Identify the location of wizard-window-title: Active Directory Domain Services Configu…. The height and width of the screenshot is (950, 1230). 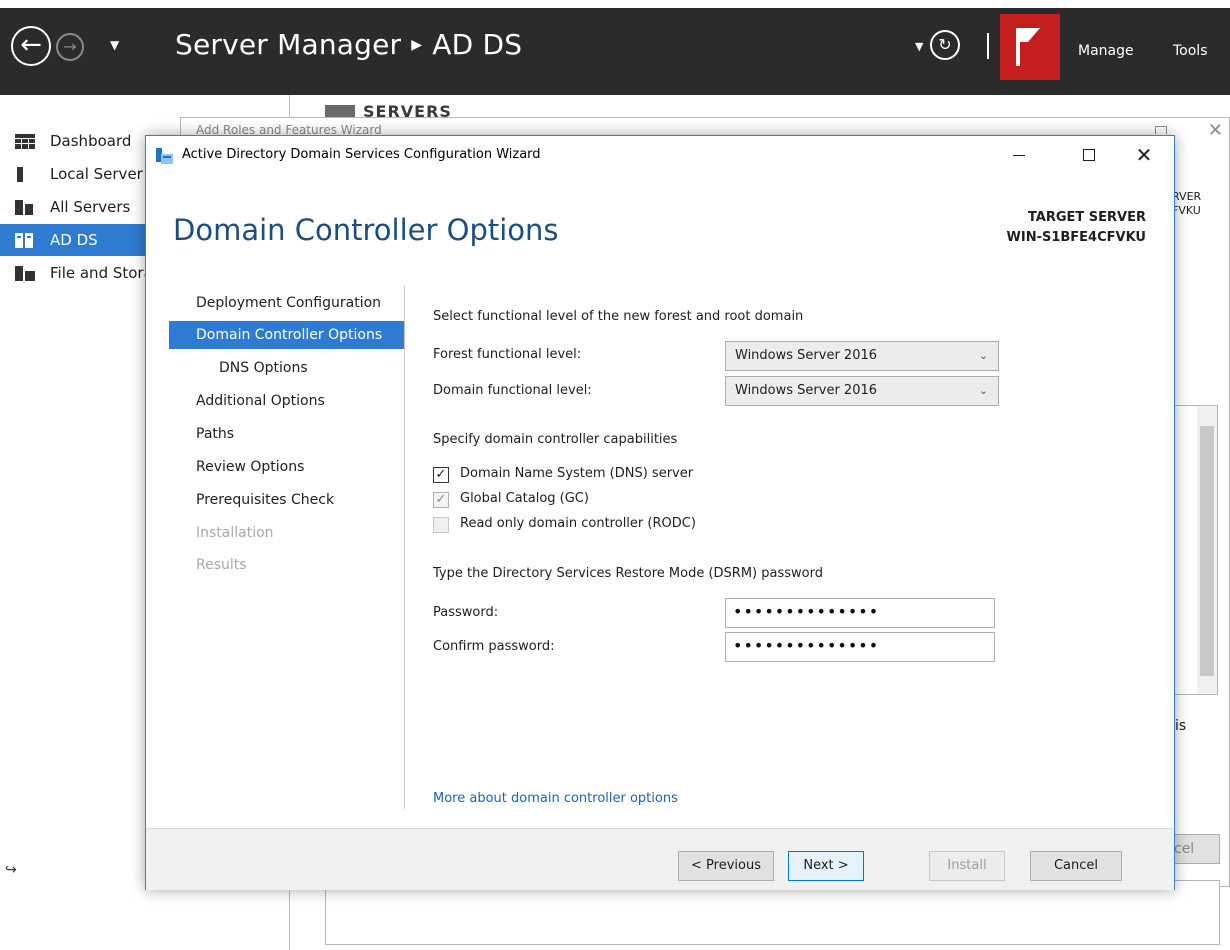
(361, 154).